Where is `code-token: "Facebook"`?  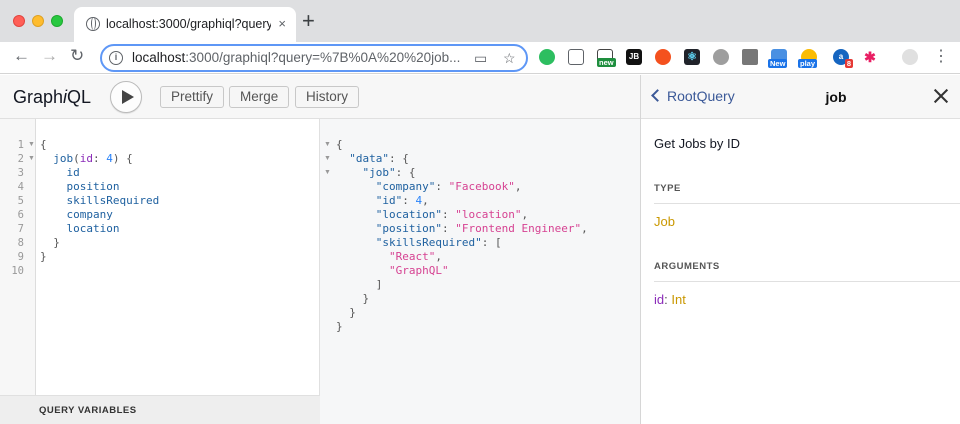
code-token: "Facebook" is located at coordinates (481, 186).